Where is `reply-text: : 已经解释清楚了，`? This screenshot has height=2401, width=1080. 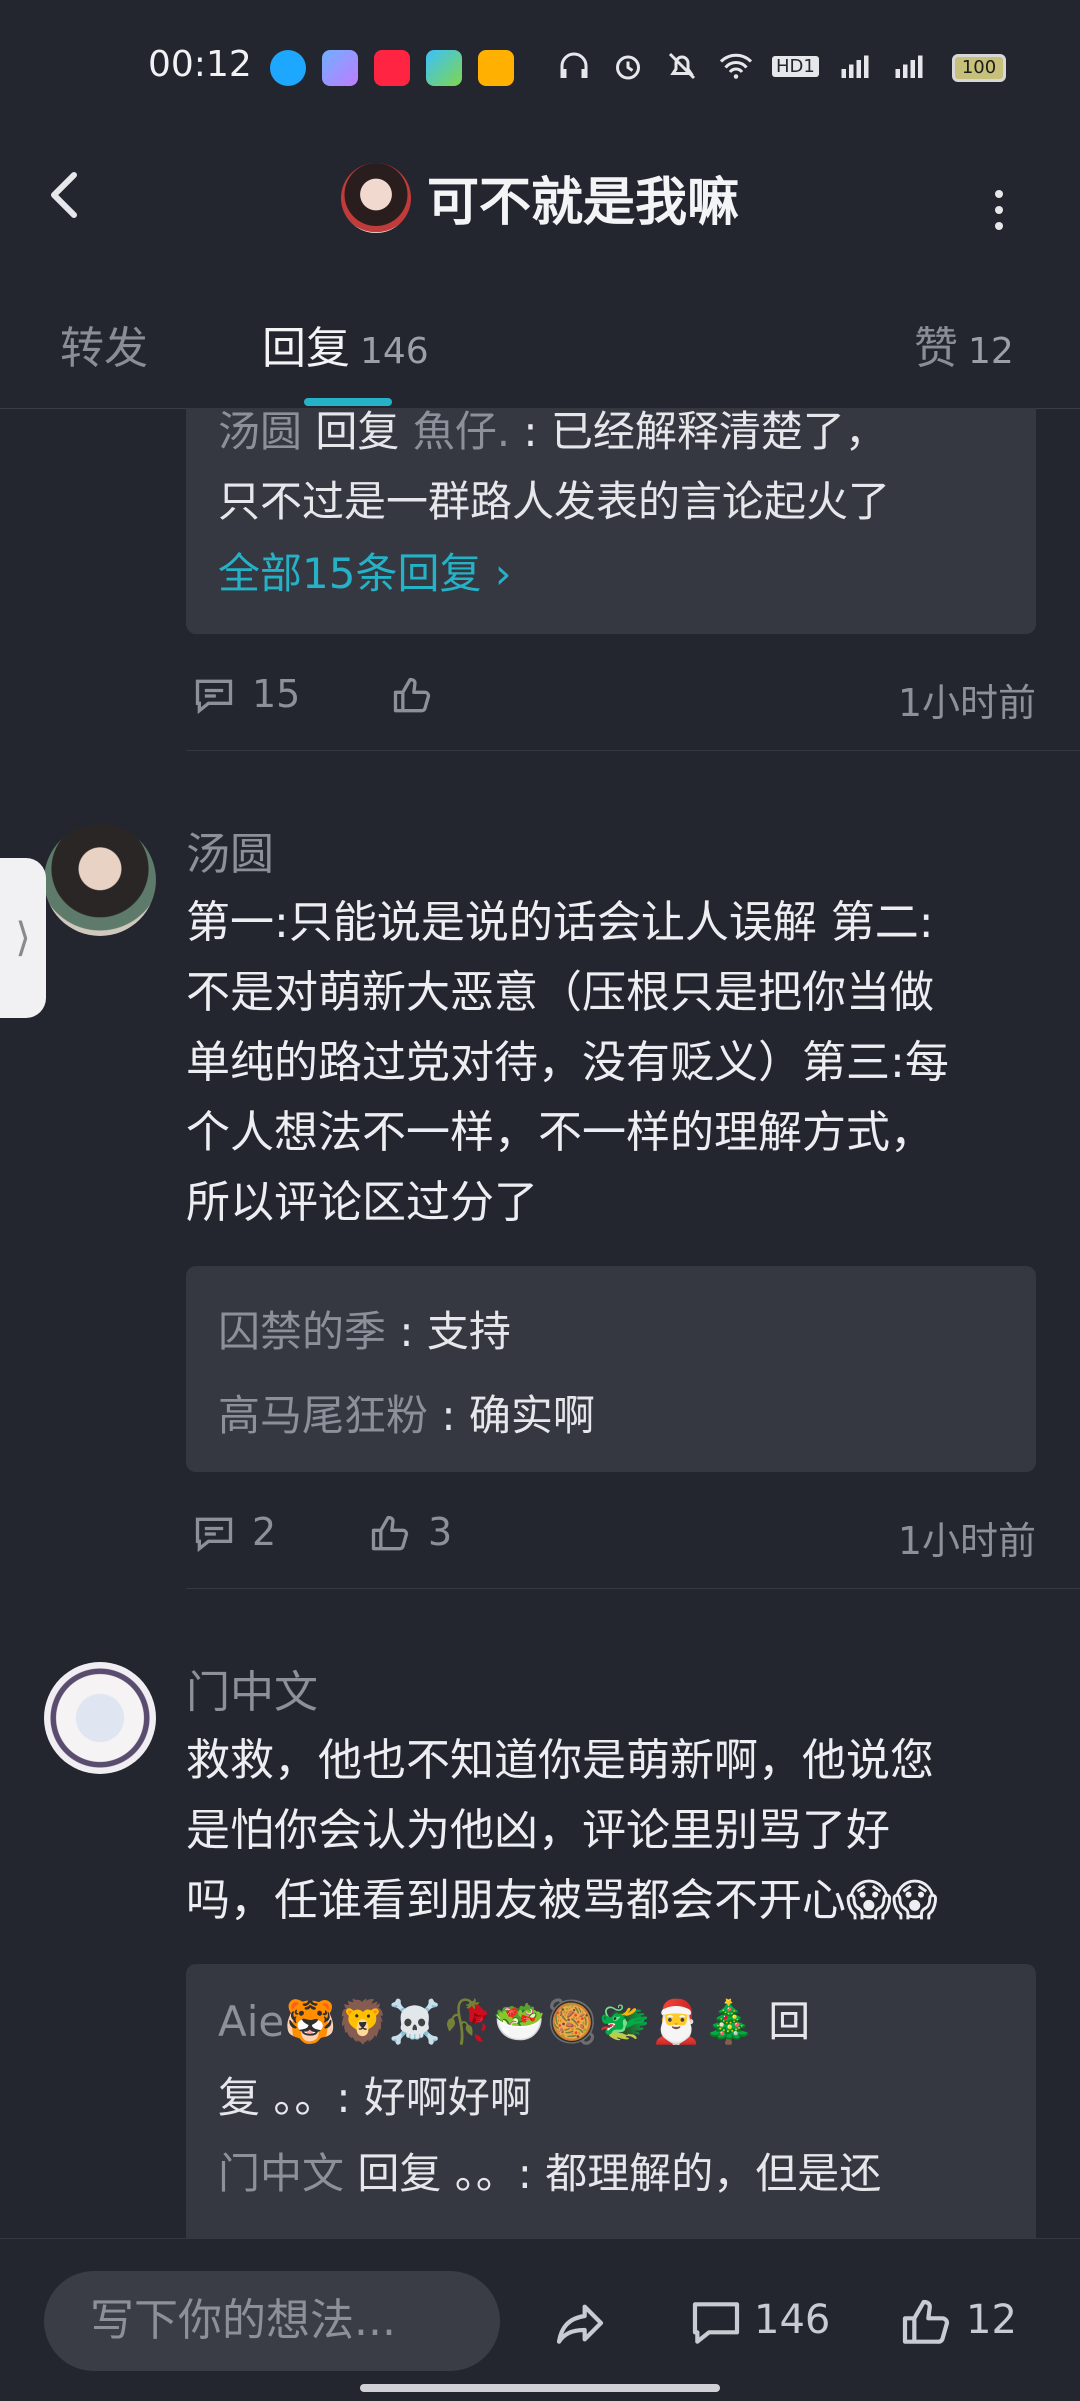 reply-text: : 已经解释清楚了， is located at coordinates (698, 432).